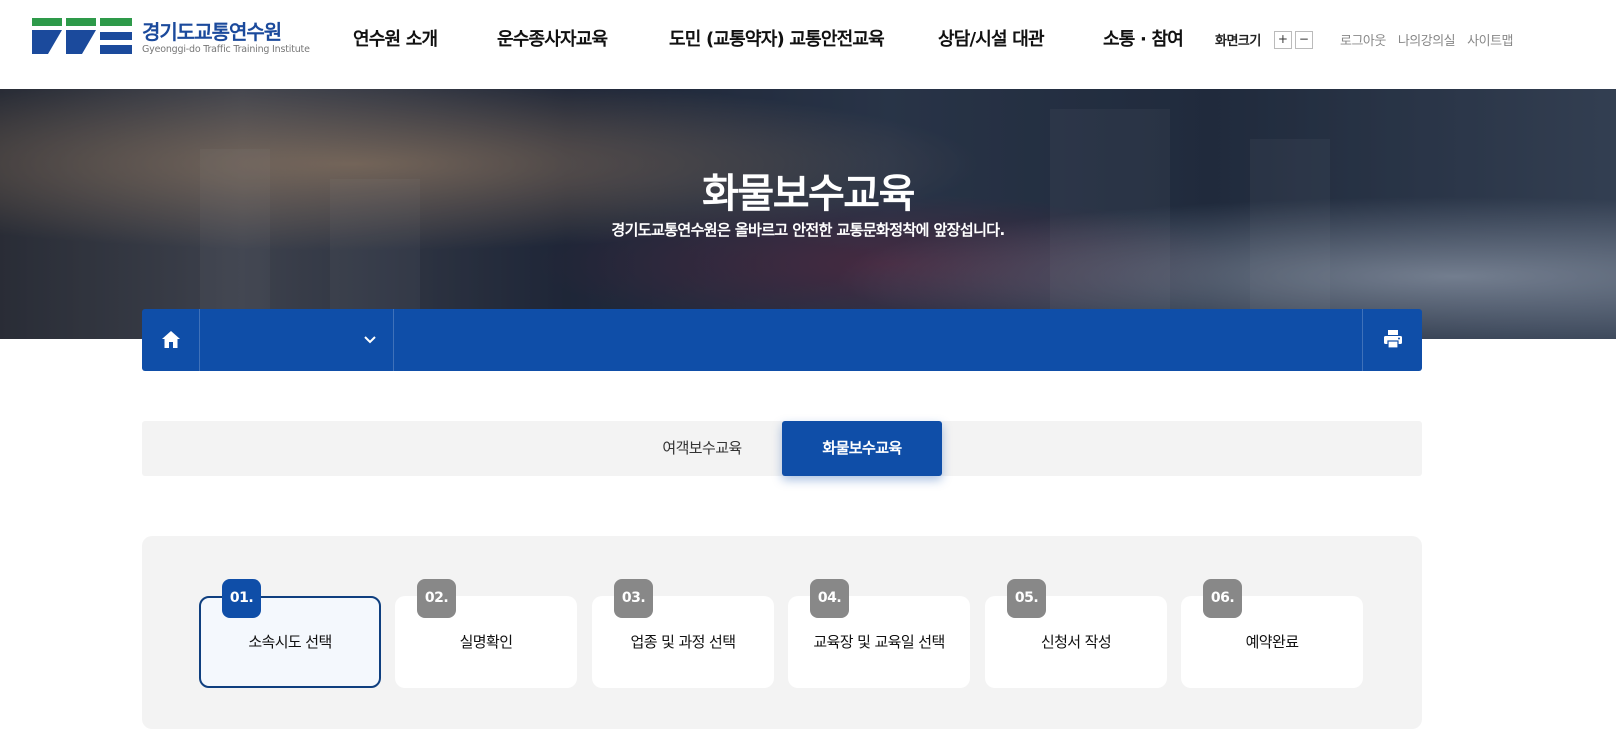  Describe the element at coordinates (226, 49) in the screenshot. I see `logo-subtitle: Gyeonggi-do Traffic Training Institute` at that location.